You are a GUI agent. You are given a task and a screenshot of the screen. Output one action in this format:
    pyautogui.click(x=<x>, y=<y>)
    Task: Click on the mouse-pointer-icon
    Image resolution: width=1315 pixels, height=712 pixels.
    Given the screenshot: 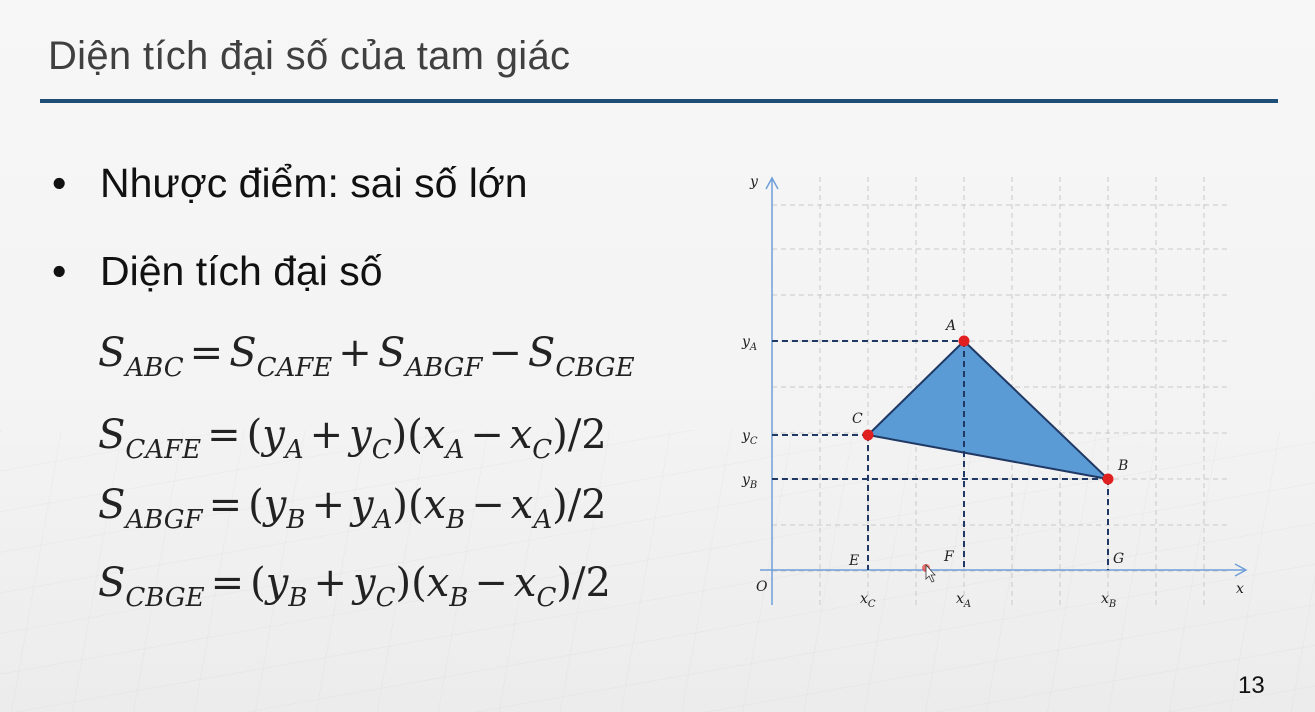 What is the action you would take?
    pyautogui.click(x=930, y=573)
    